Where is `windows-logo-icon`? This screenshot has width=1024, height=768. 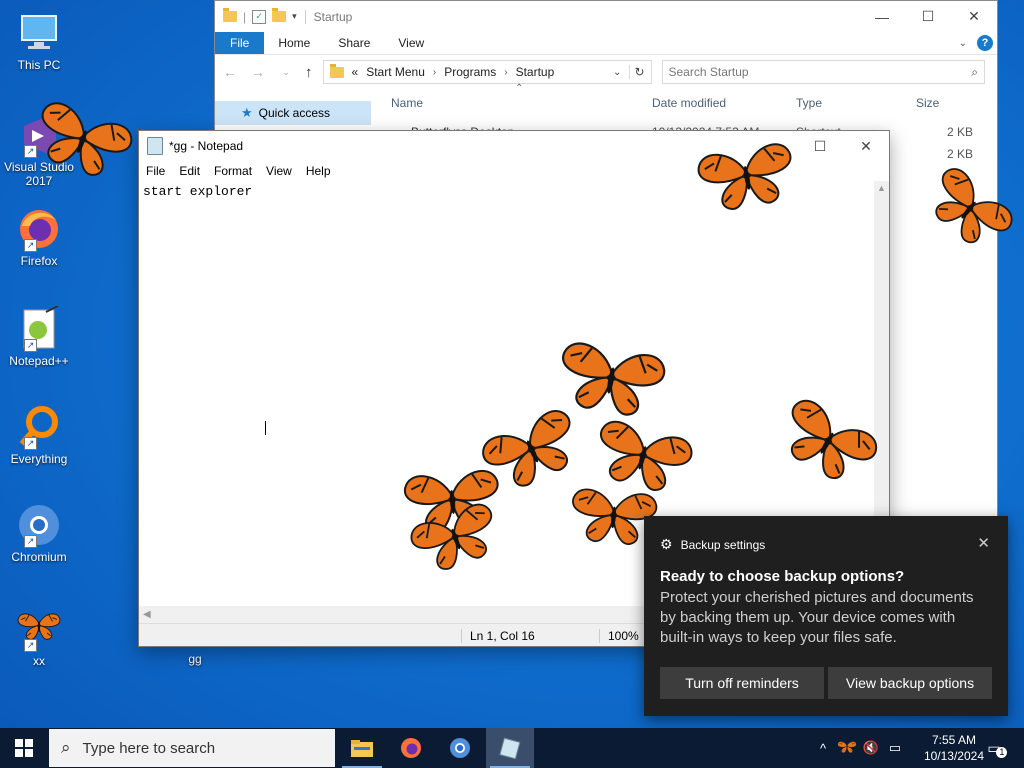
windows-logo-icon is located at coordinates (24, 748).